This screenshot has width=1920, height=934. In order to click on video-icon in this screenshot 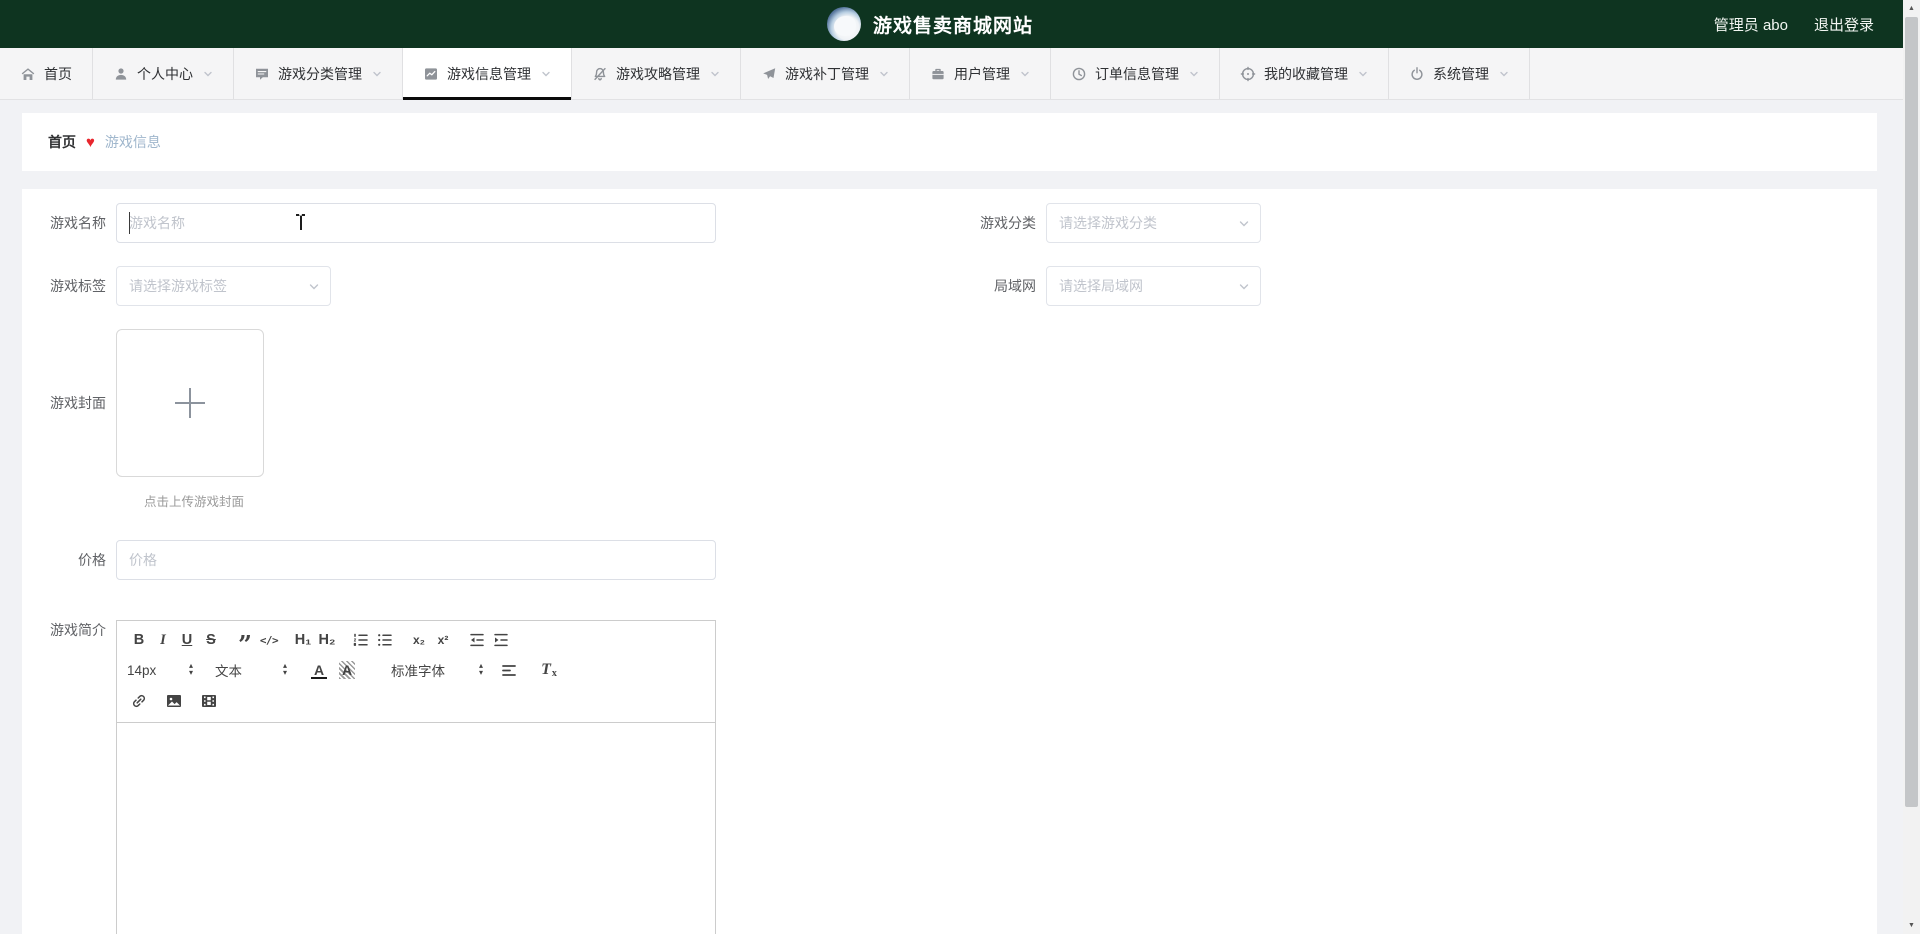, I will do `click(209, 701)`.